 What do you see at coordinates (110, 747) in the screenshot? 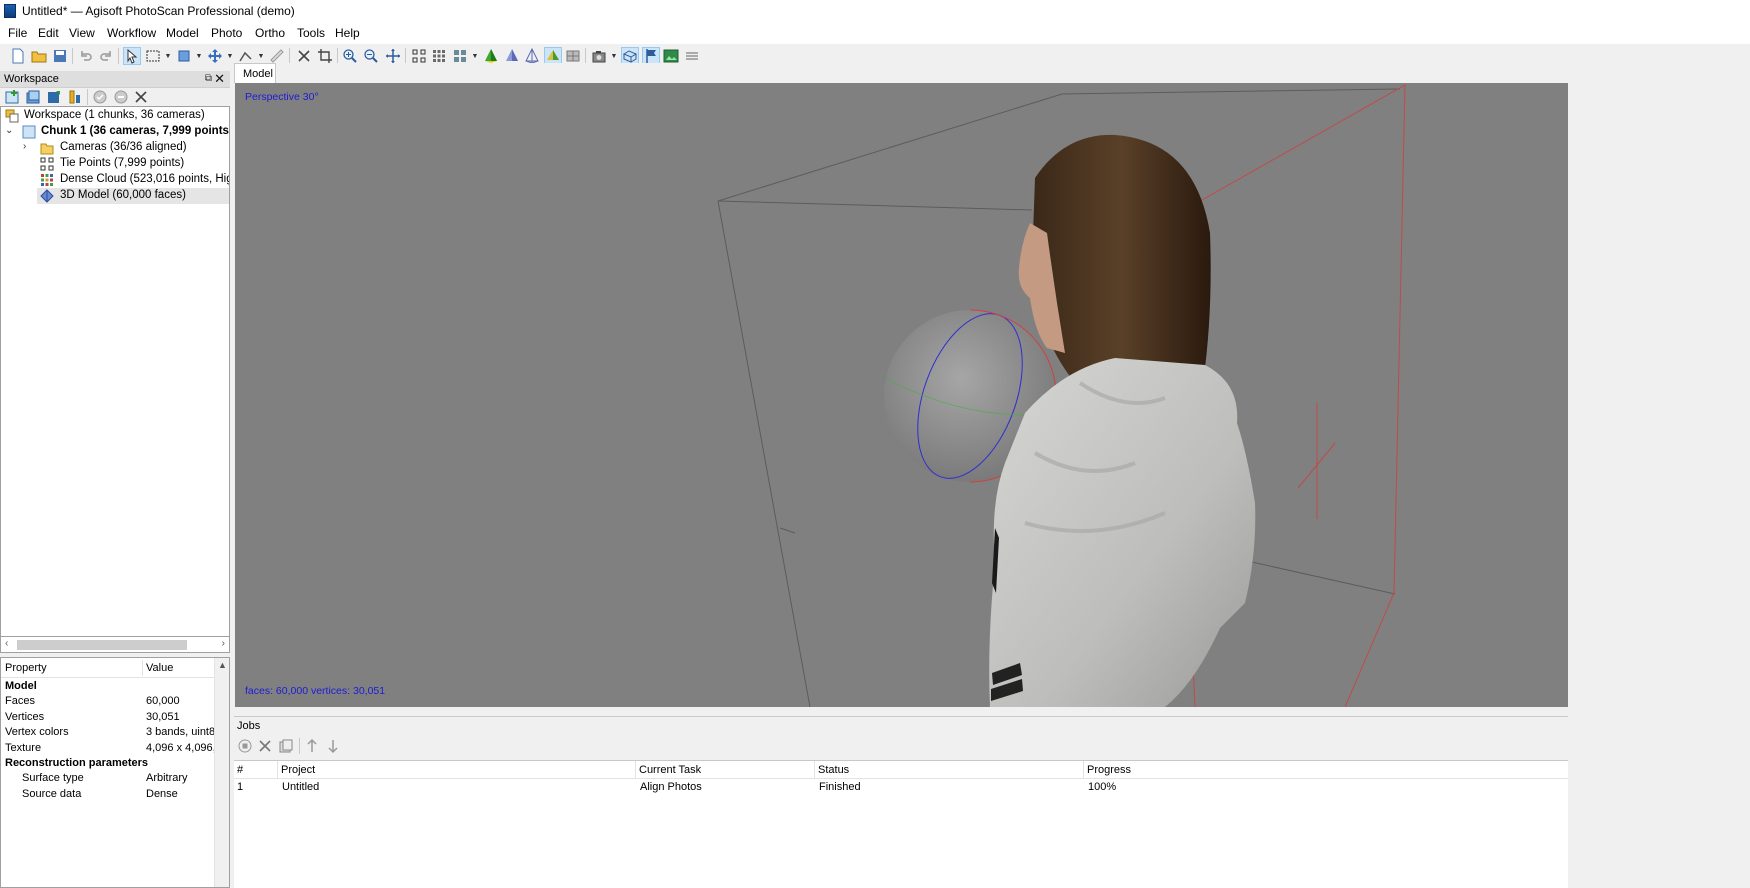
I see `property-row: Texture4,096 x 4,096, 4` at bounding box center [110, 747].